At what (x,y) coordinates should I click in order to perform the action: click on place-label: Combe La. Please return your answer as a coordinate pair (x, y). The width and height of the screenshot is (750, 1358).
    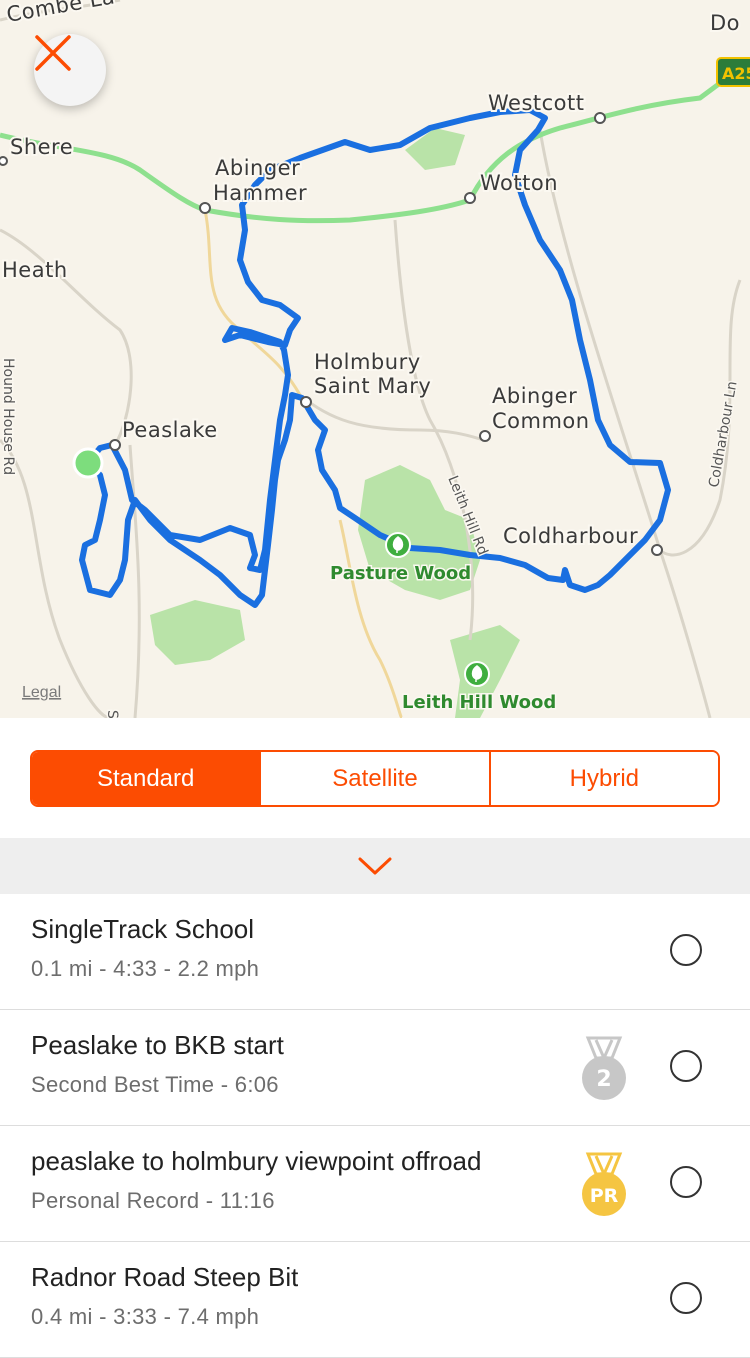
    Looking at the image, I should click on (61, 13).